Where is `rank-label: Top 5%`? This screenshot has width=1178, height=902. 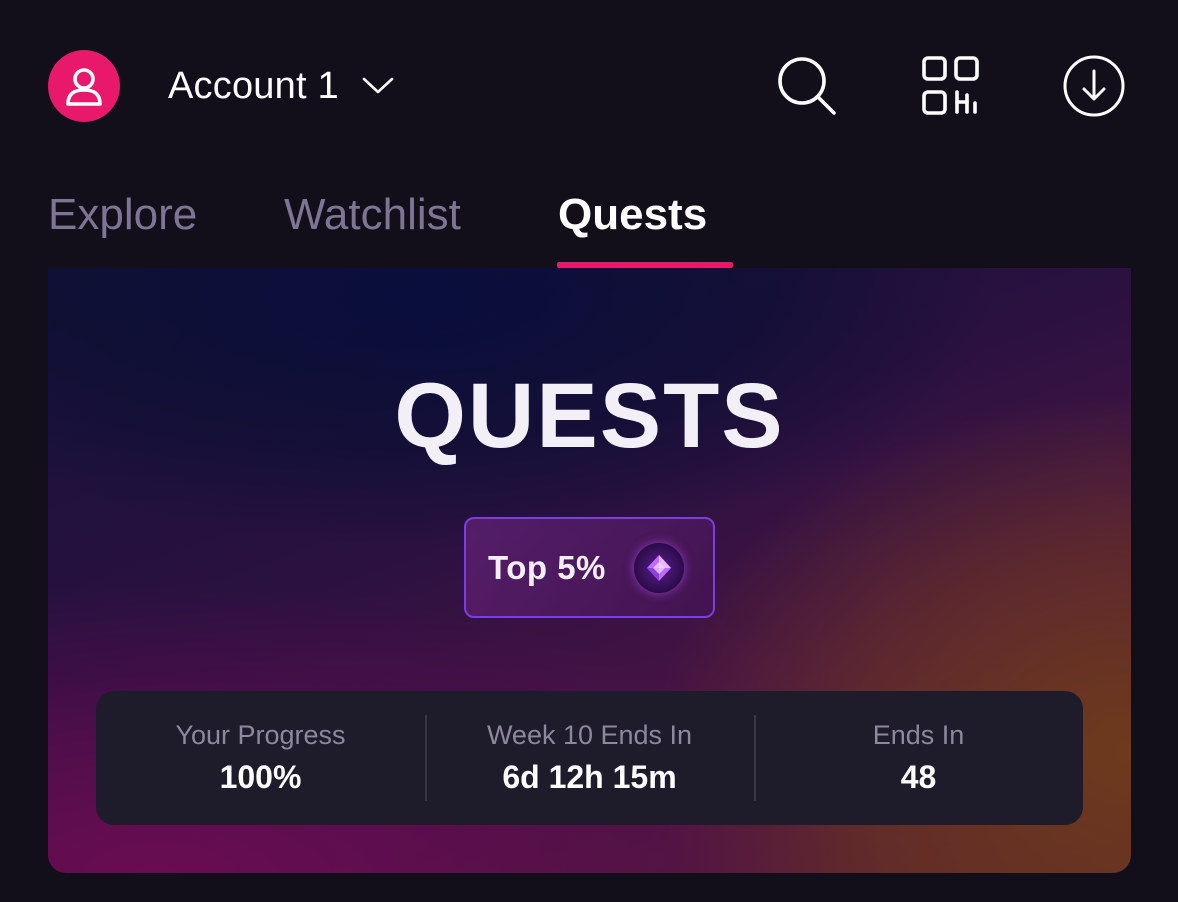 rank-label: Top 5% is located at coordinates (547, 567).